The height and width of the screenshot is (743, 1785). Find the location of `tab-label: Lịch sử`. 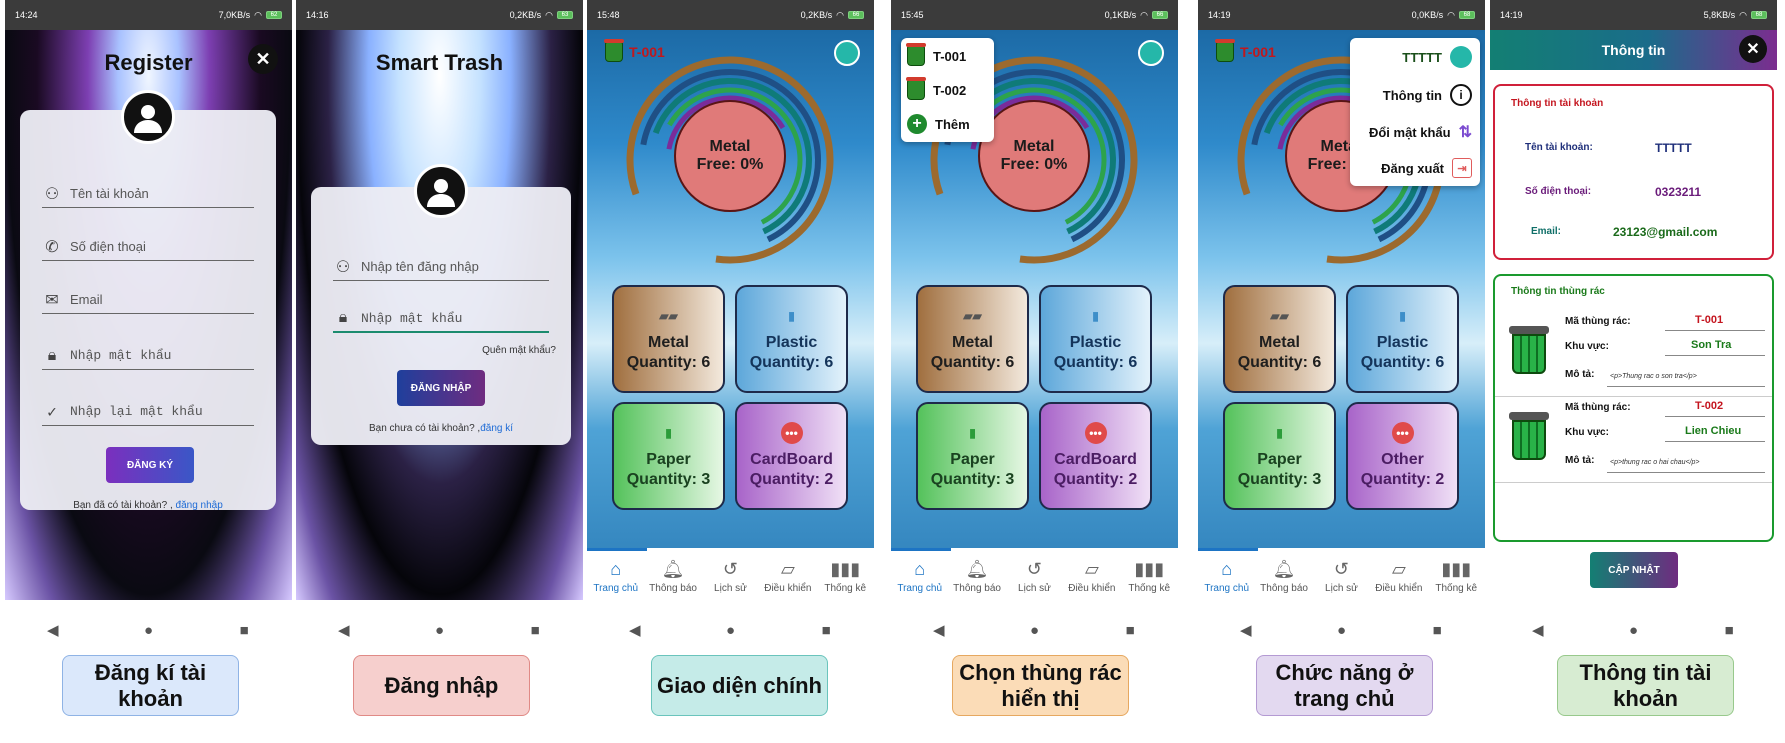

tab-label: Lịch sử is located at coordinates (730, 588).